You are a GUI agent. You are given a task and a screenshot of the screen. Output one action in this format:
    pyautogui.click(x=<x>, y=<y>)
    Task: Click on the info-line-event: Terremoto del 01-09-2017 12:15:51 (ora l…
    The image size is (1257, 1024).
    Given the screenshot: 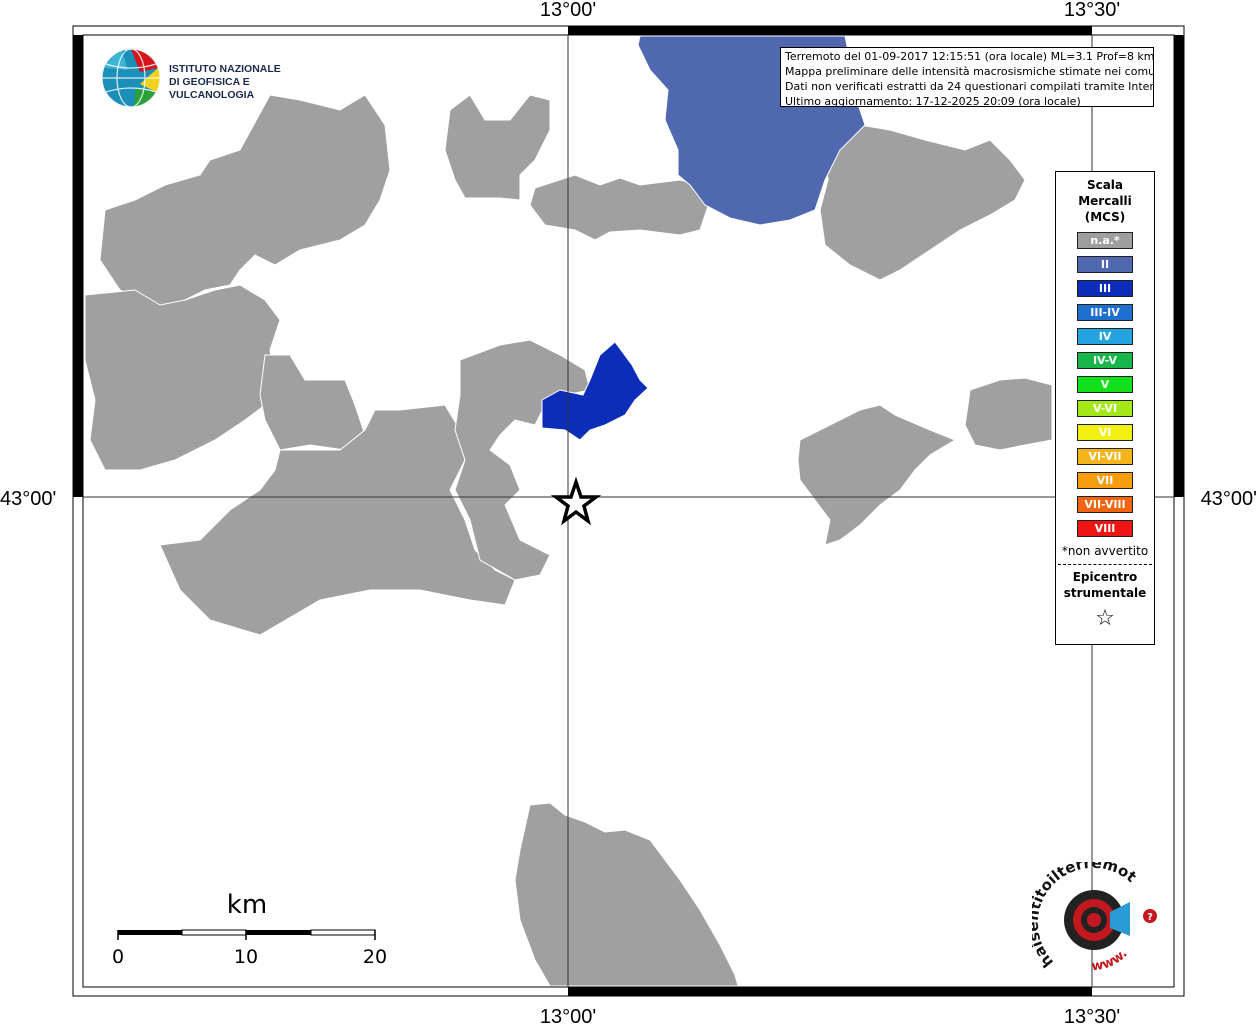 What is the action you would take?
    pyautogui.click(x=969, y=56)
    